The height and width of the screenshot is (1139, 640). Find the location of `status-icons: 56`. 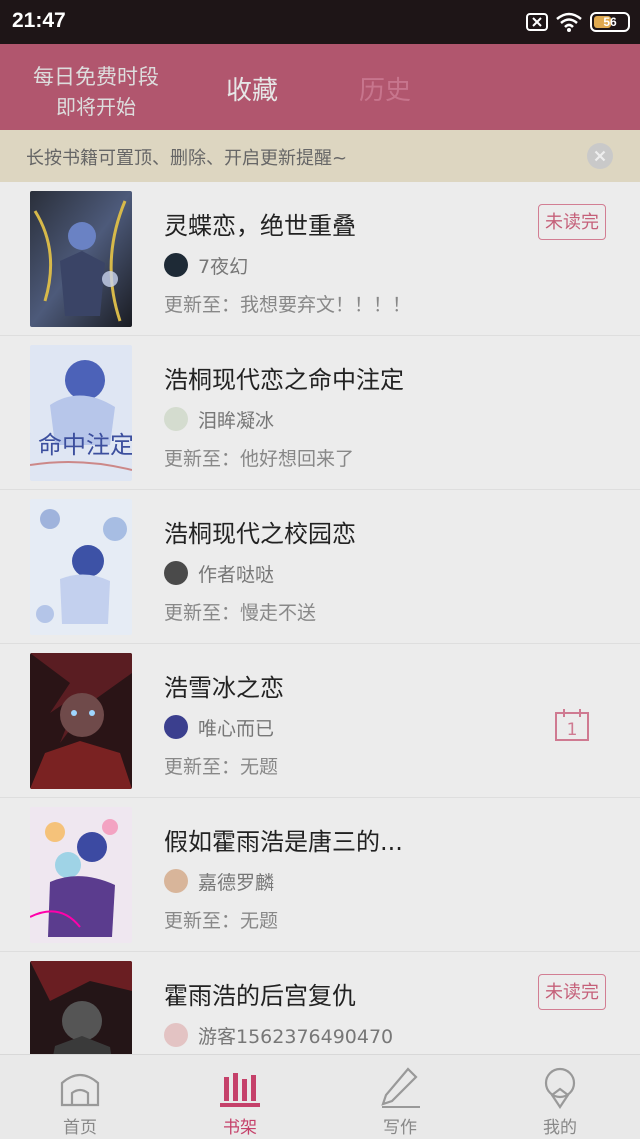

status-icons: 56 is located at coordinates (578, 22).